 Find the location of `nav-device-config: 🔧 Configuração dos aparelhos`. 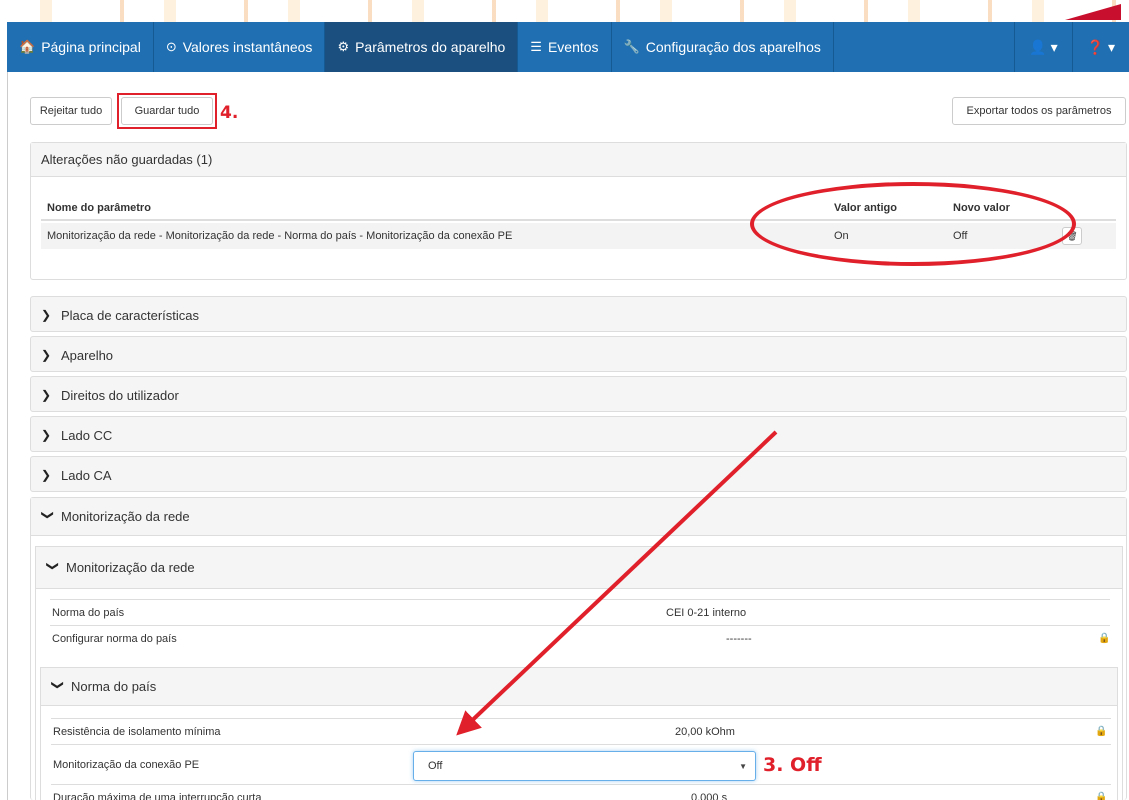

nav-device-config: 🔧 Configuração dos aparelhos is located at coordinates (723, 47).